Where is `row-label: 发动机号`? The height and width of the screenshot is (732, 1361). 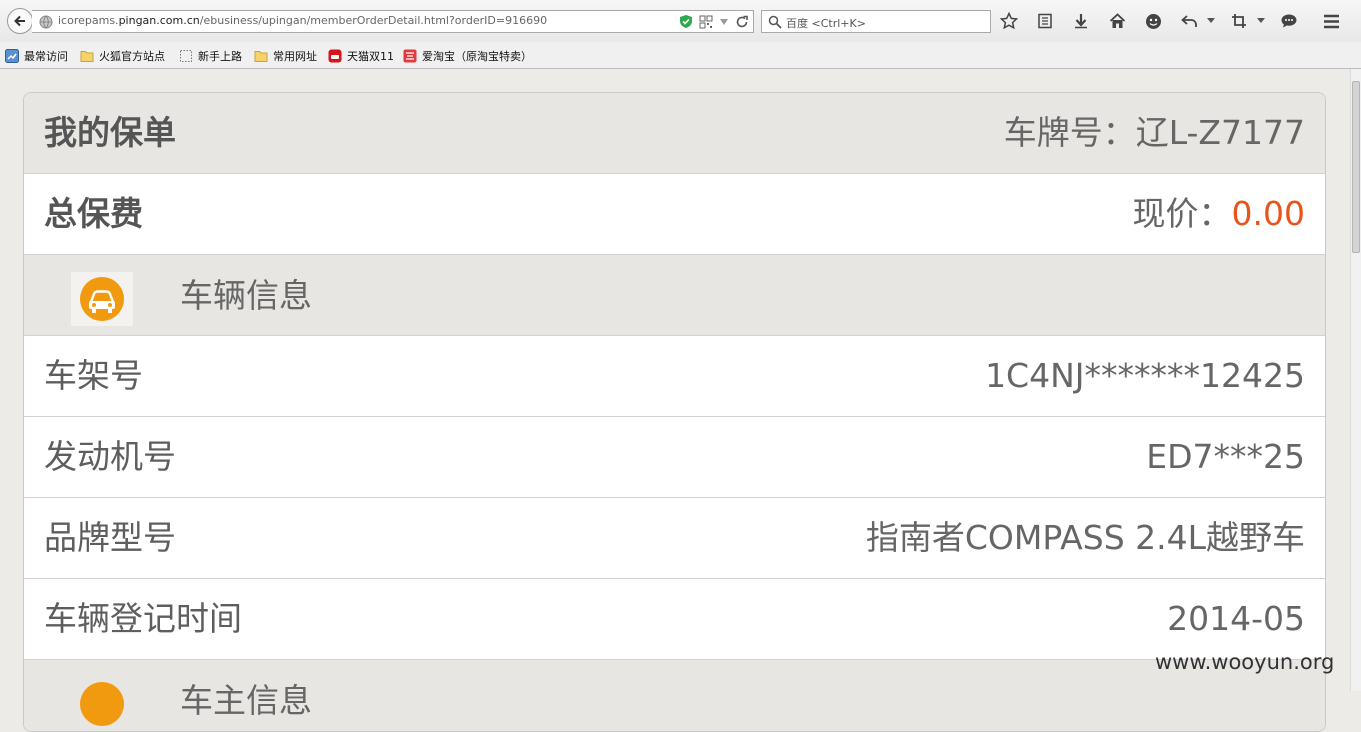
row-label: 发动机号 is located at coordinates (110, 456).